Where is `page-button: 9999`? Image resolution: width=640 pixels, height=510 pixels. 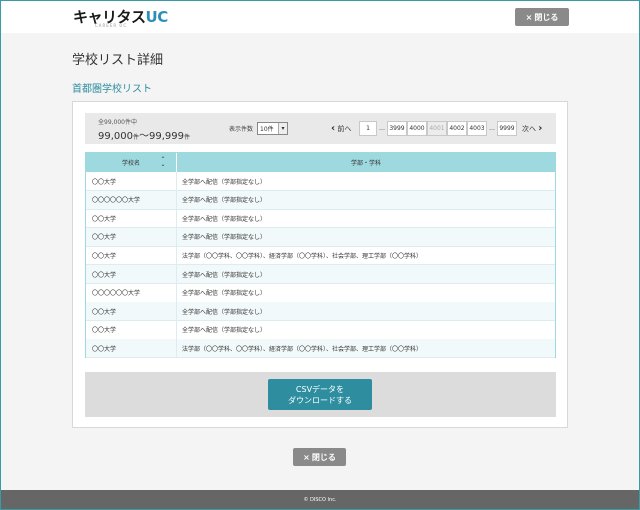
page-button: 9999 is located at coordinates (507, 128).